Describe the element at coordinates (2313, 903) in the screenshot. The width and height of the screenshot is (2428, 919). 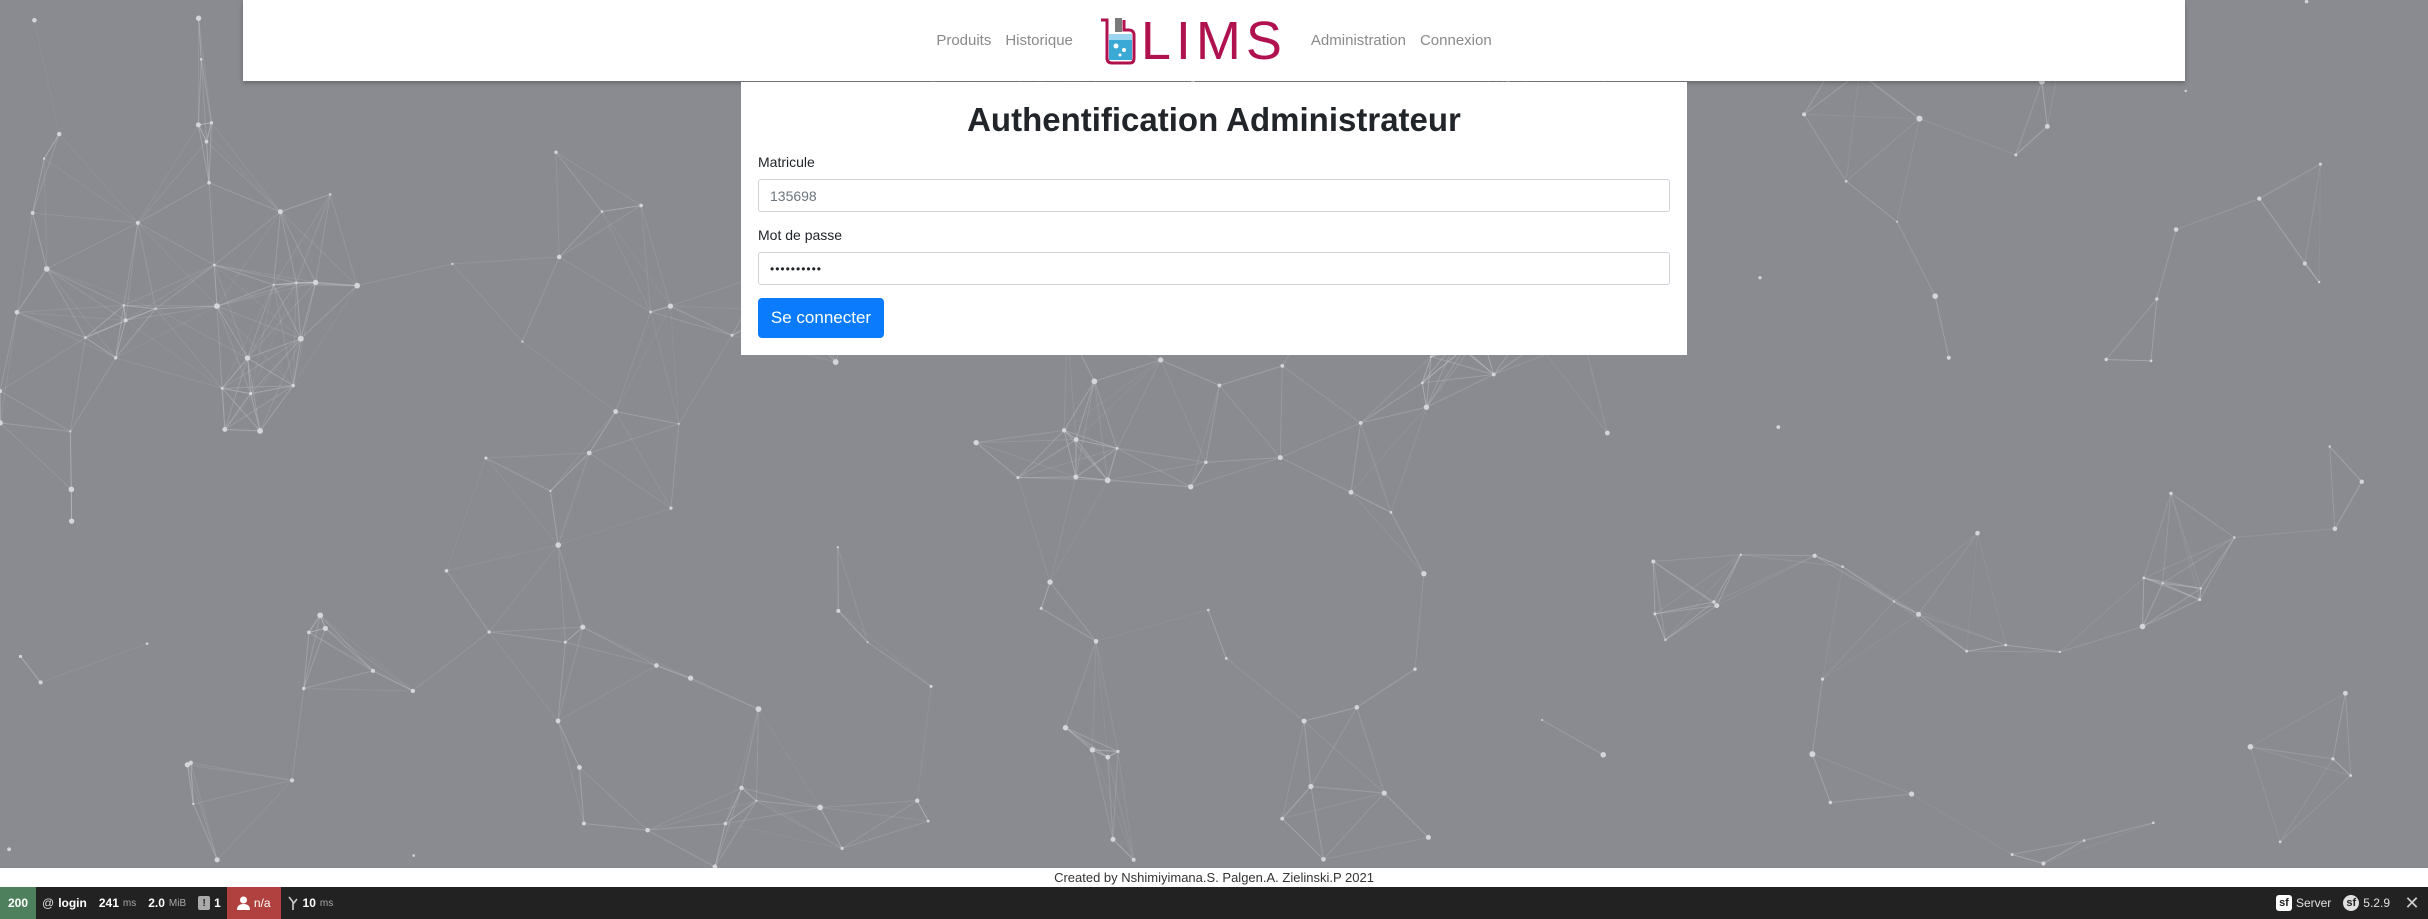
I see `server-label: Server` at that location.